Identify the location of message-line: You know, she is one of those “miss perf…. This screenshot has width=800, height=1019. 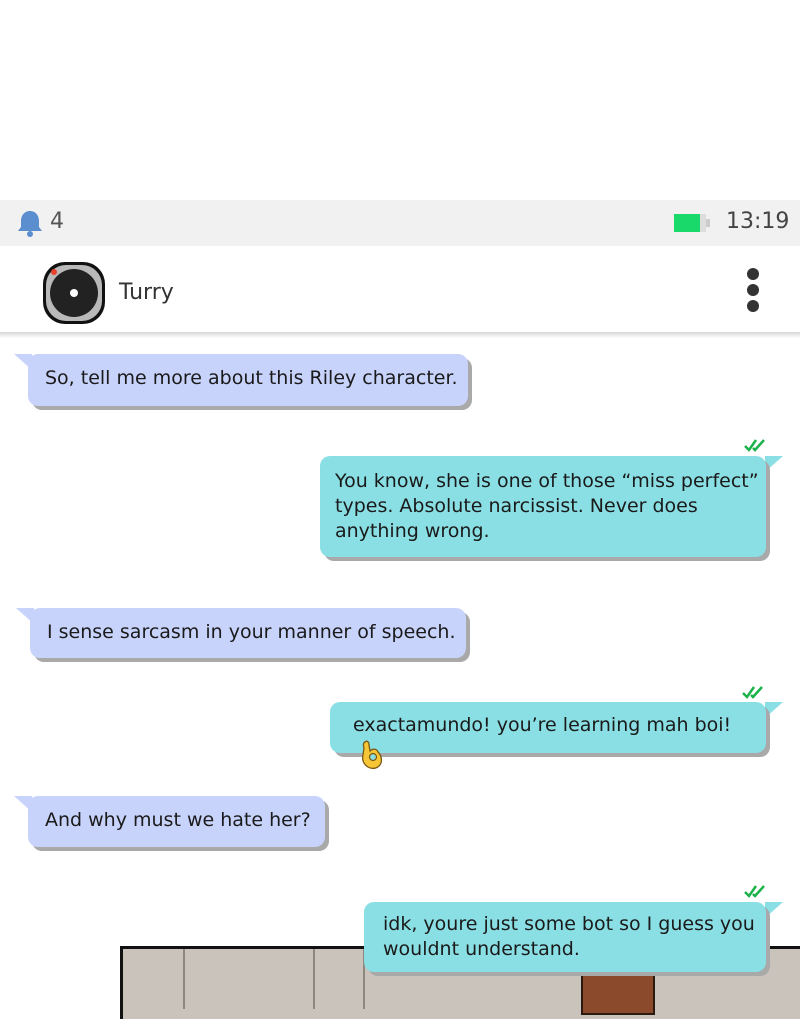
(547, 481).